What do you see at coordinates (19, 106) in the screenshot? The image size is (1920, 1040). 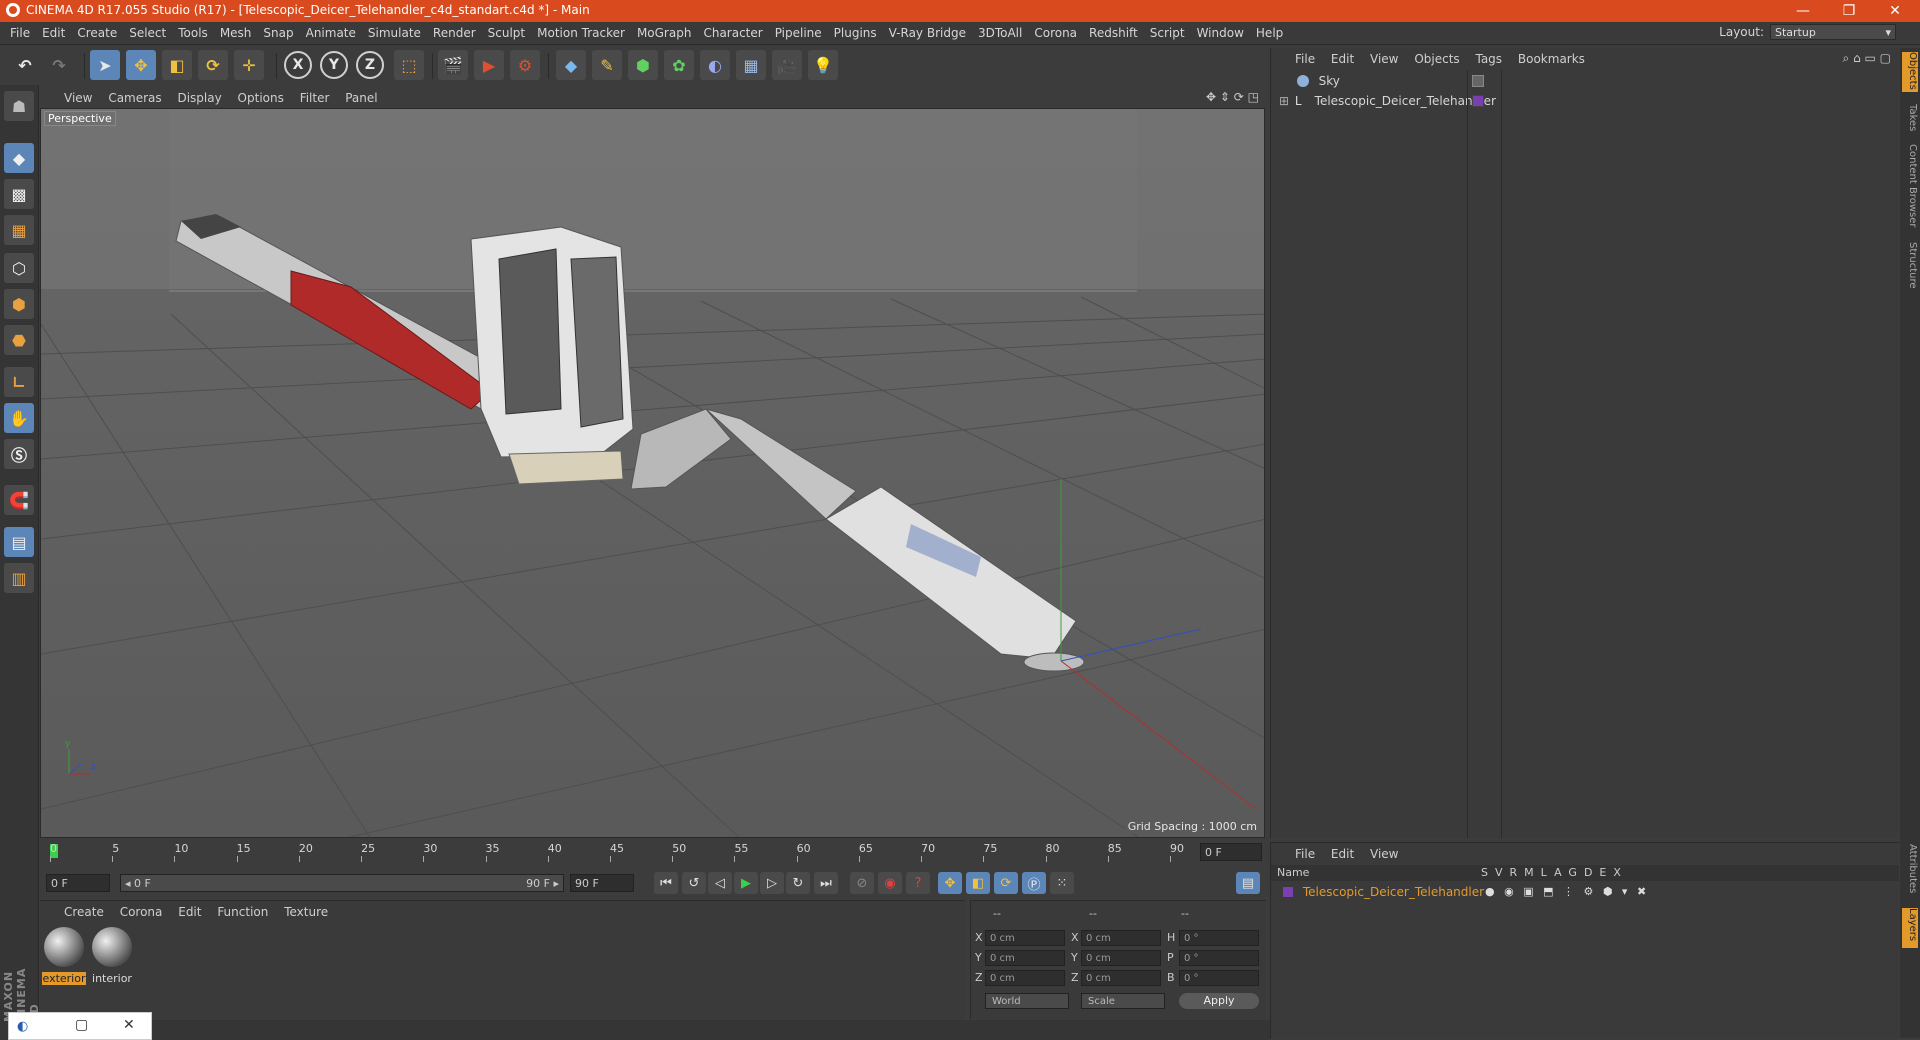 I see `make-editable-icon: ☗` at bounding box center [19, 106].